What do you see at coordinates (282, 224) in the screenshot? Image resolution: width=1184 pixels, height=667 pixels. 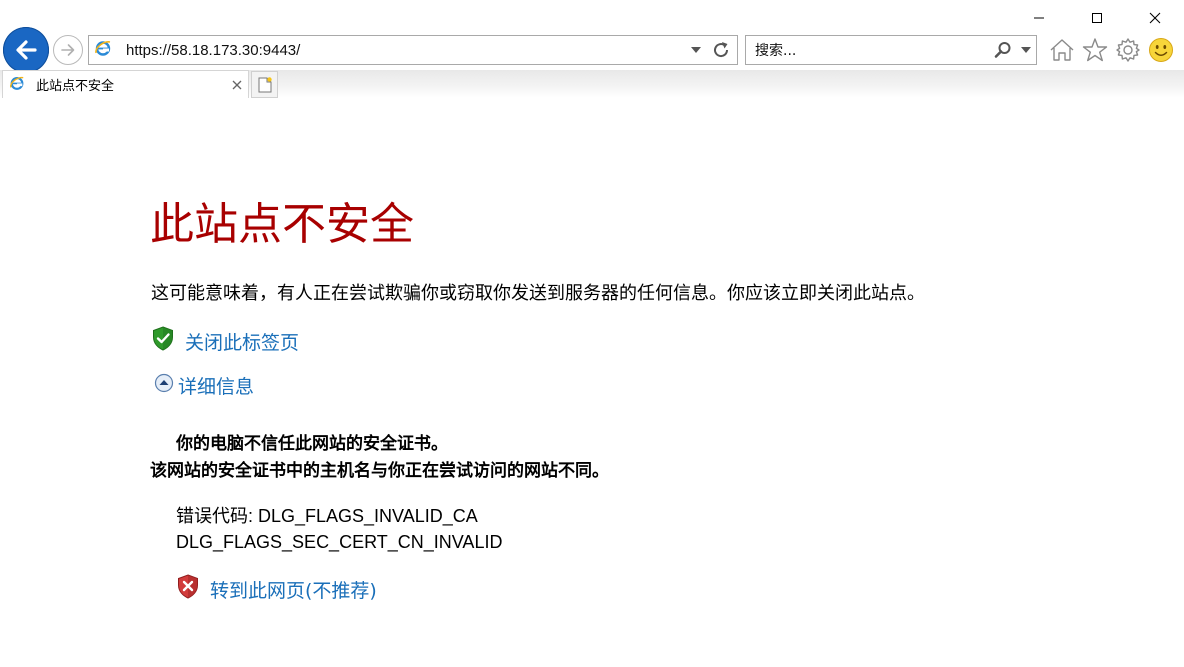 I see `page-title: 此站点不安全` at bounding box center [282, 224].